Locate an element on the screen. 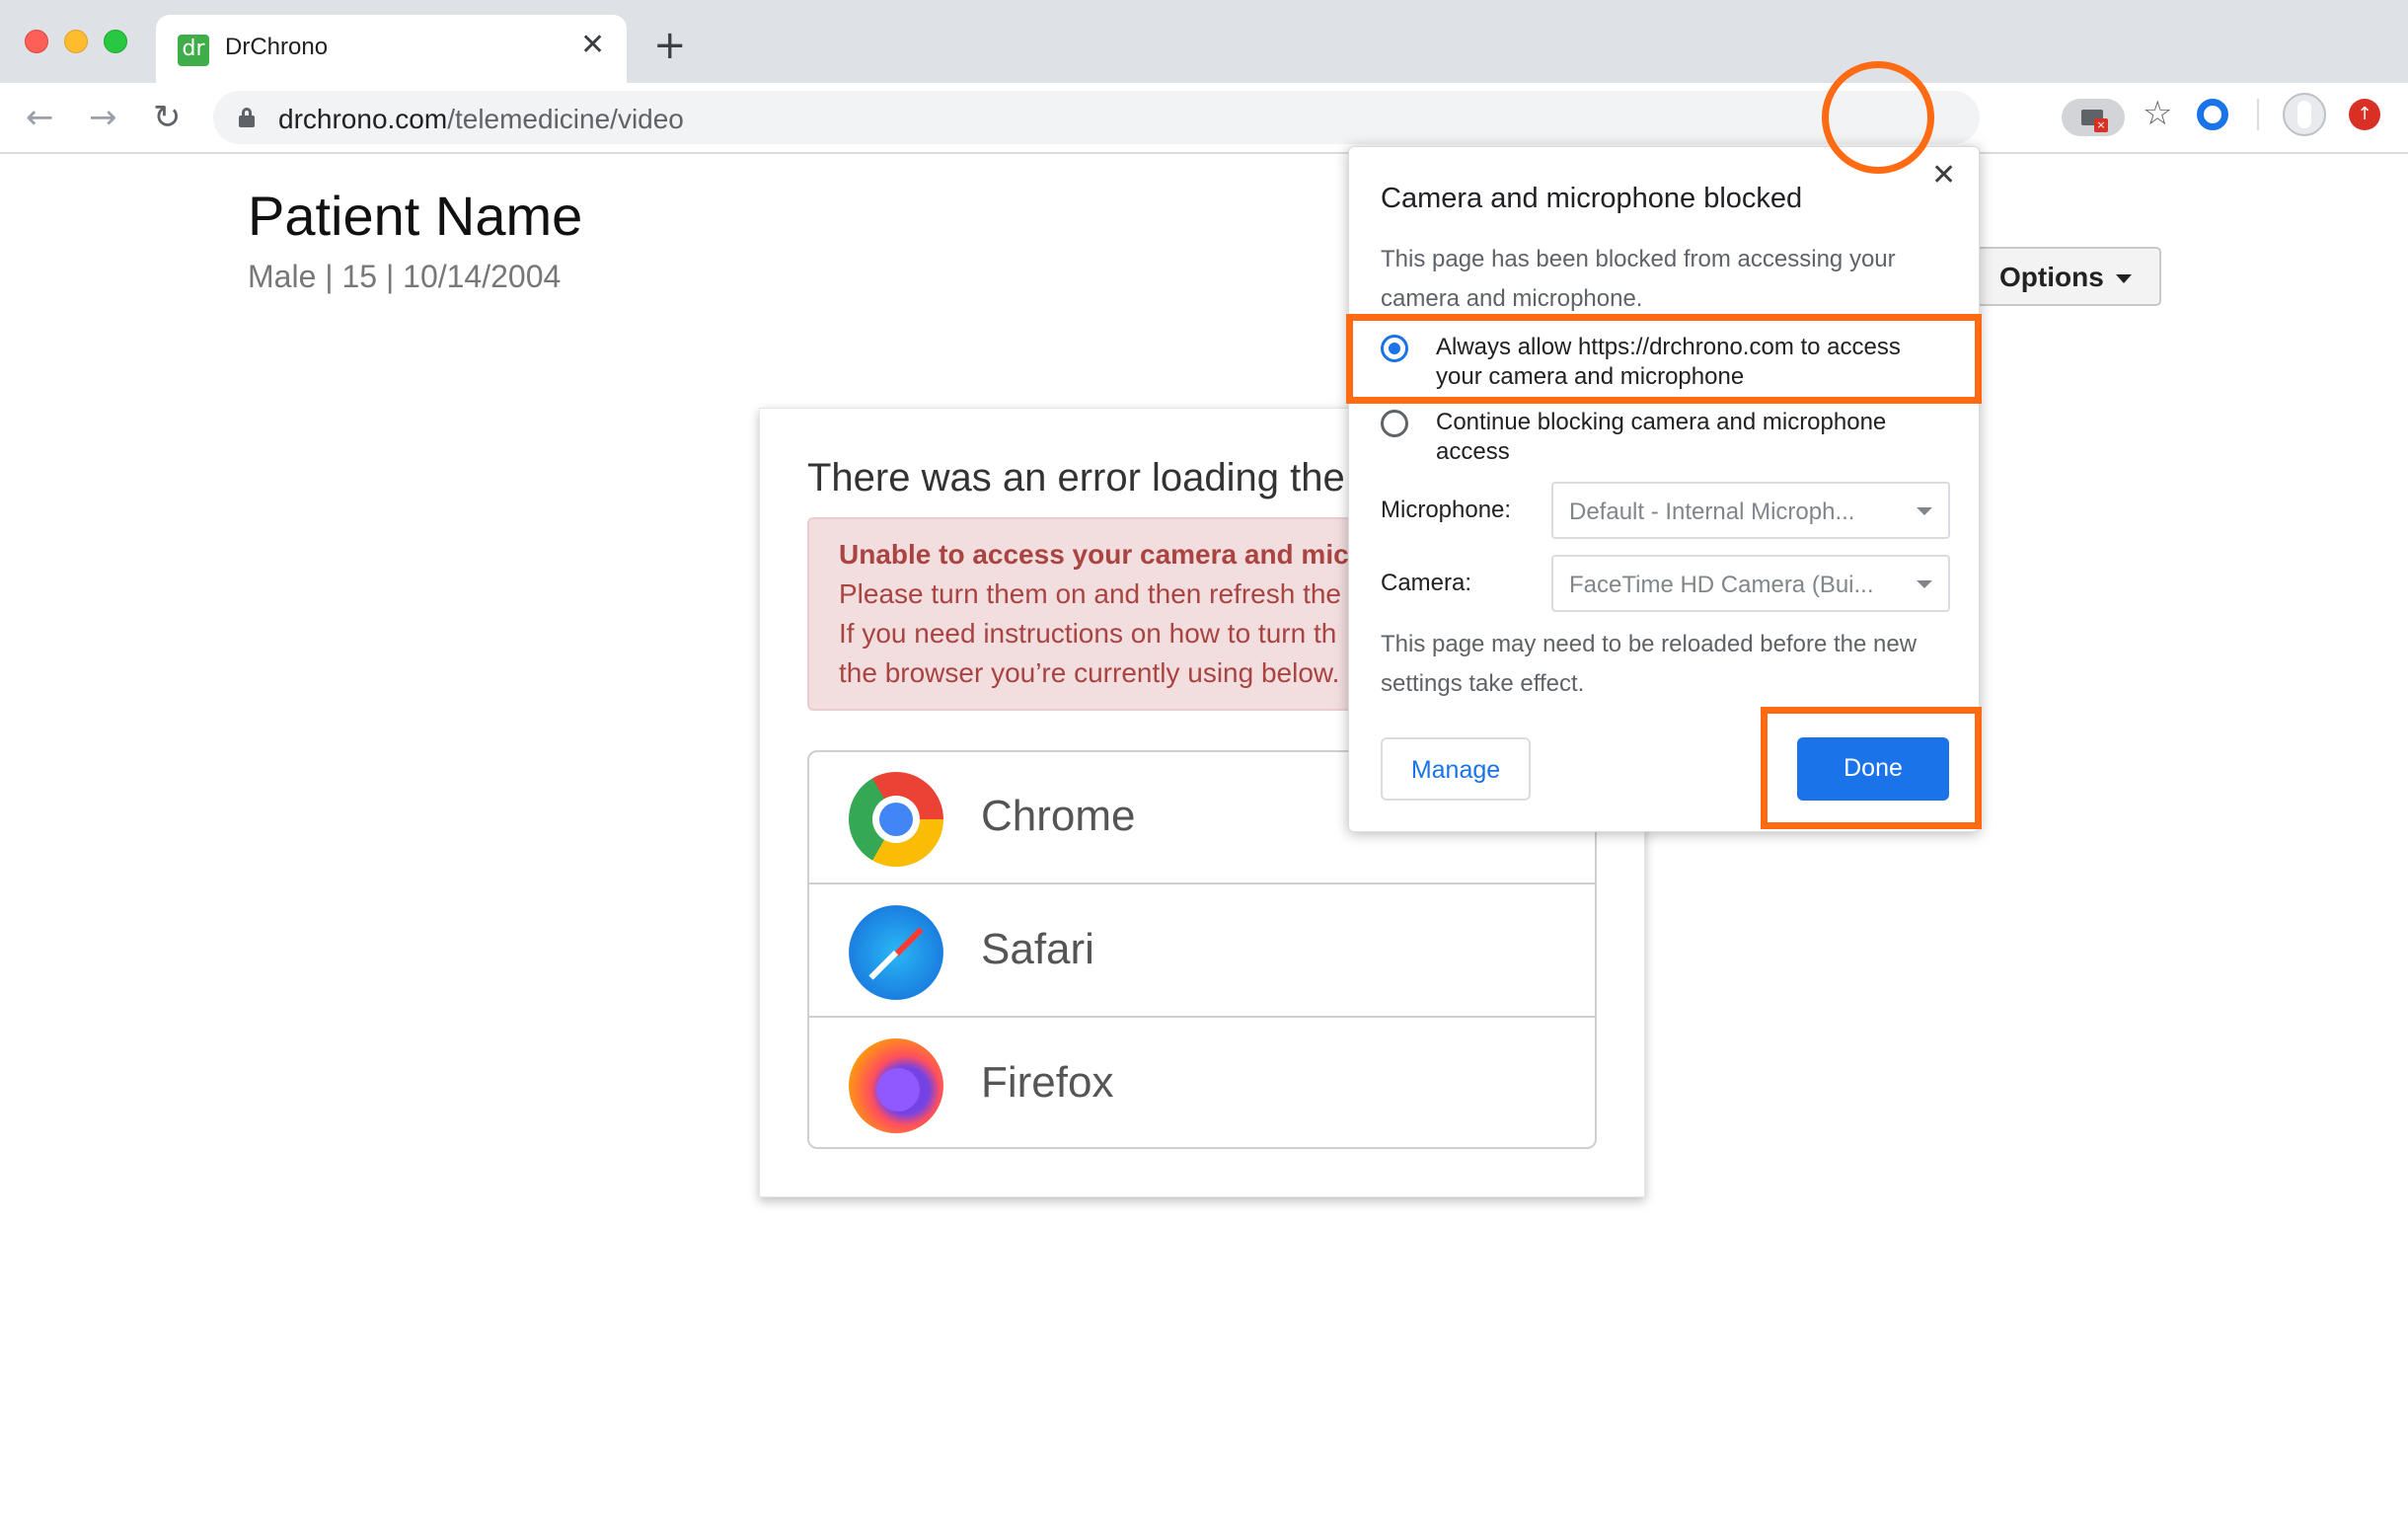 The image size is (2408, 1534). highlight-box-done-button is located at coordinates (1872, 768).